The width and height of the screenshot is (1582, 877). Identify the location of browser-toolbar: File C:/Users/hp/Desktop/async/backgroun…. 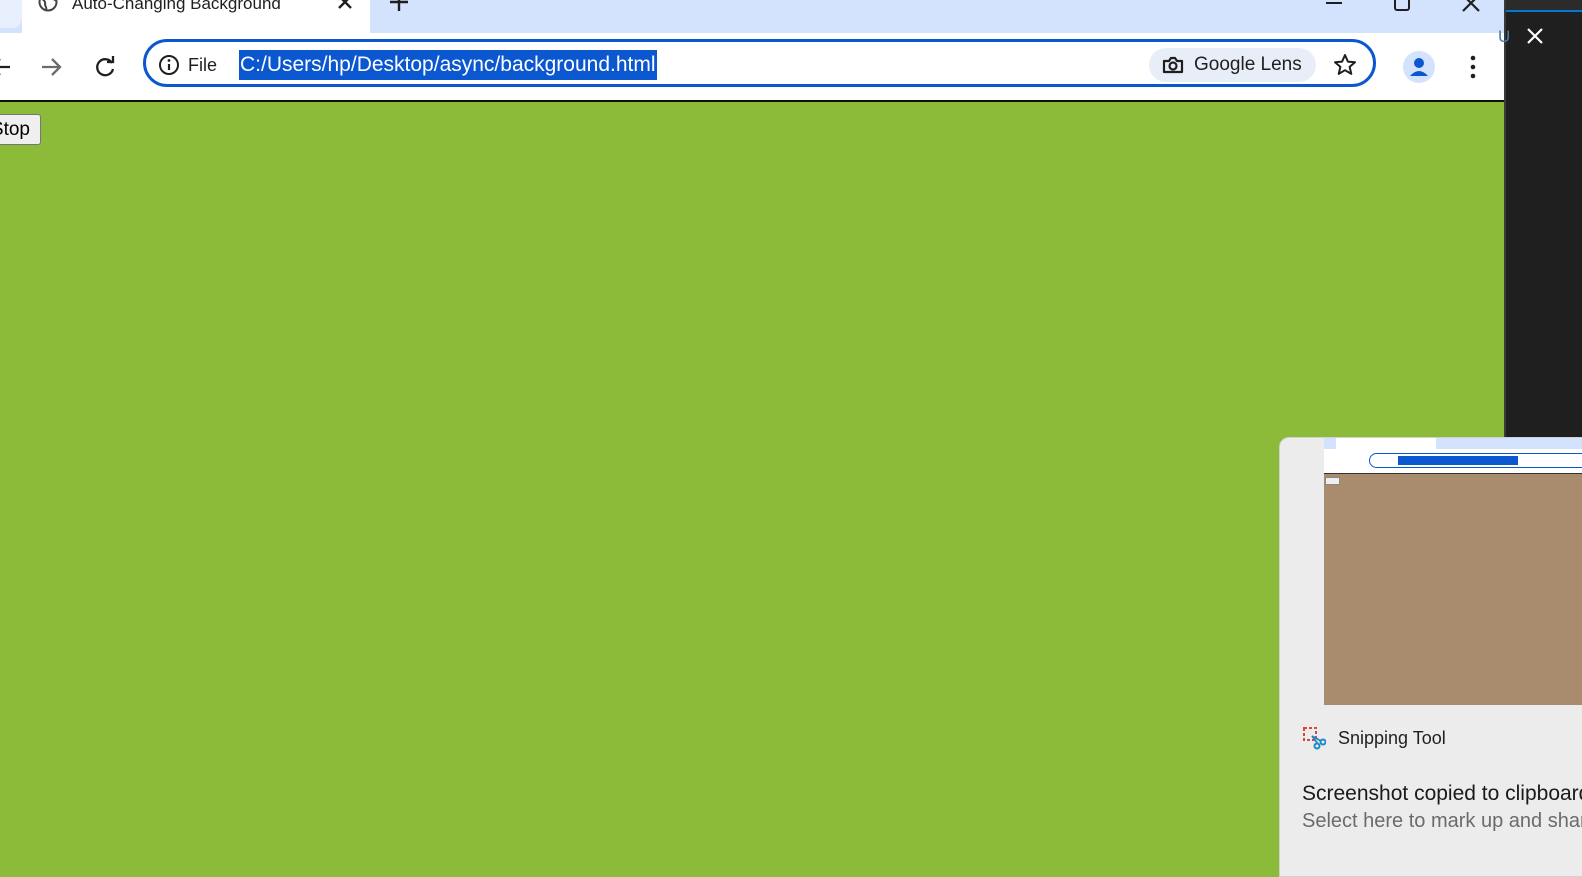
(752, 67).